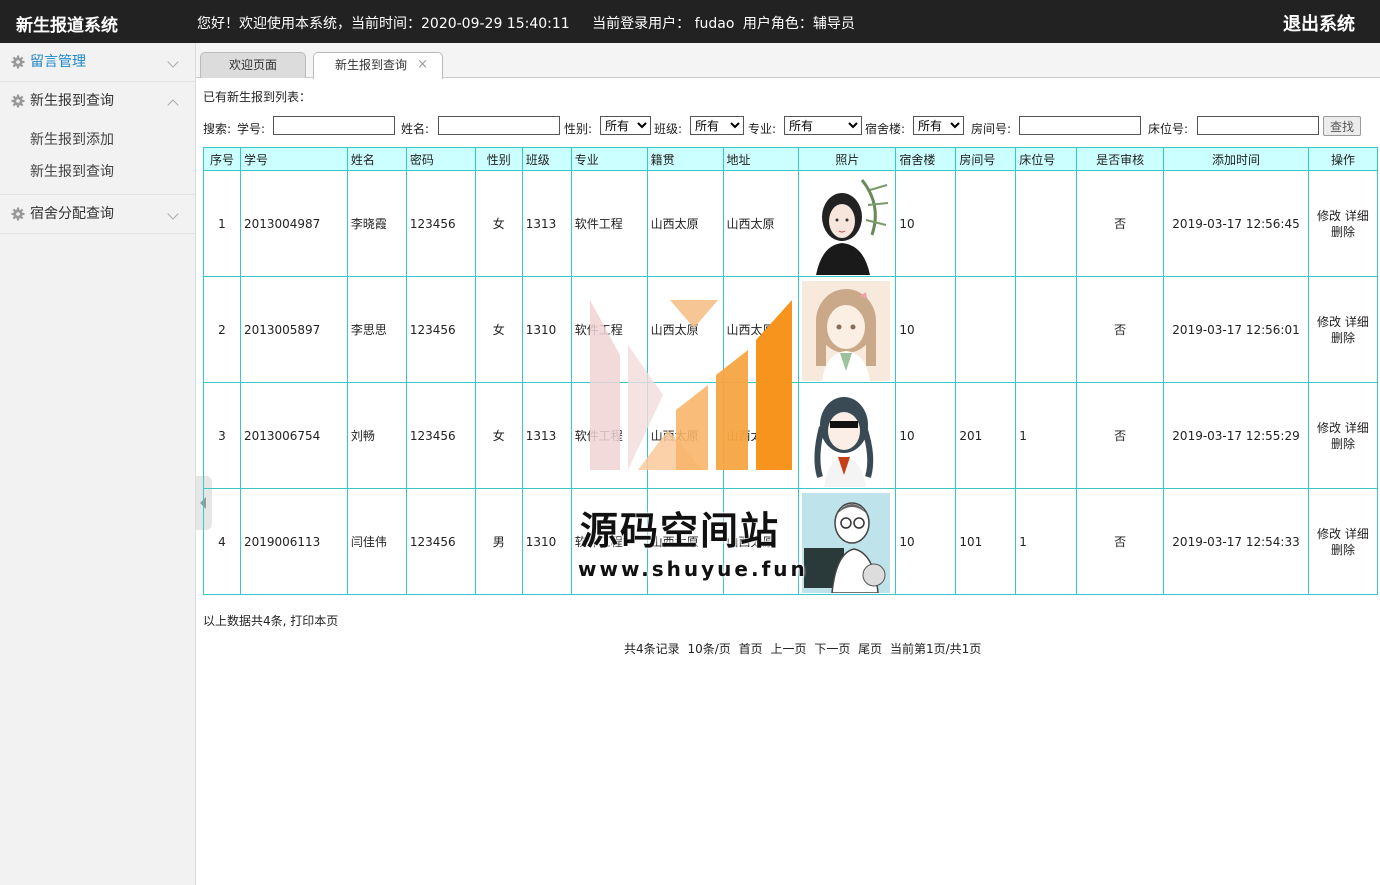  What do you see at coordinates (498, 159) in the screenshot?
I see `col-header: 性别` at bounding box center [498, 159].